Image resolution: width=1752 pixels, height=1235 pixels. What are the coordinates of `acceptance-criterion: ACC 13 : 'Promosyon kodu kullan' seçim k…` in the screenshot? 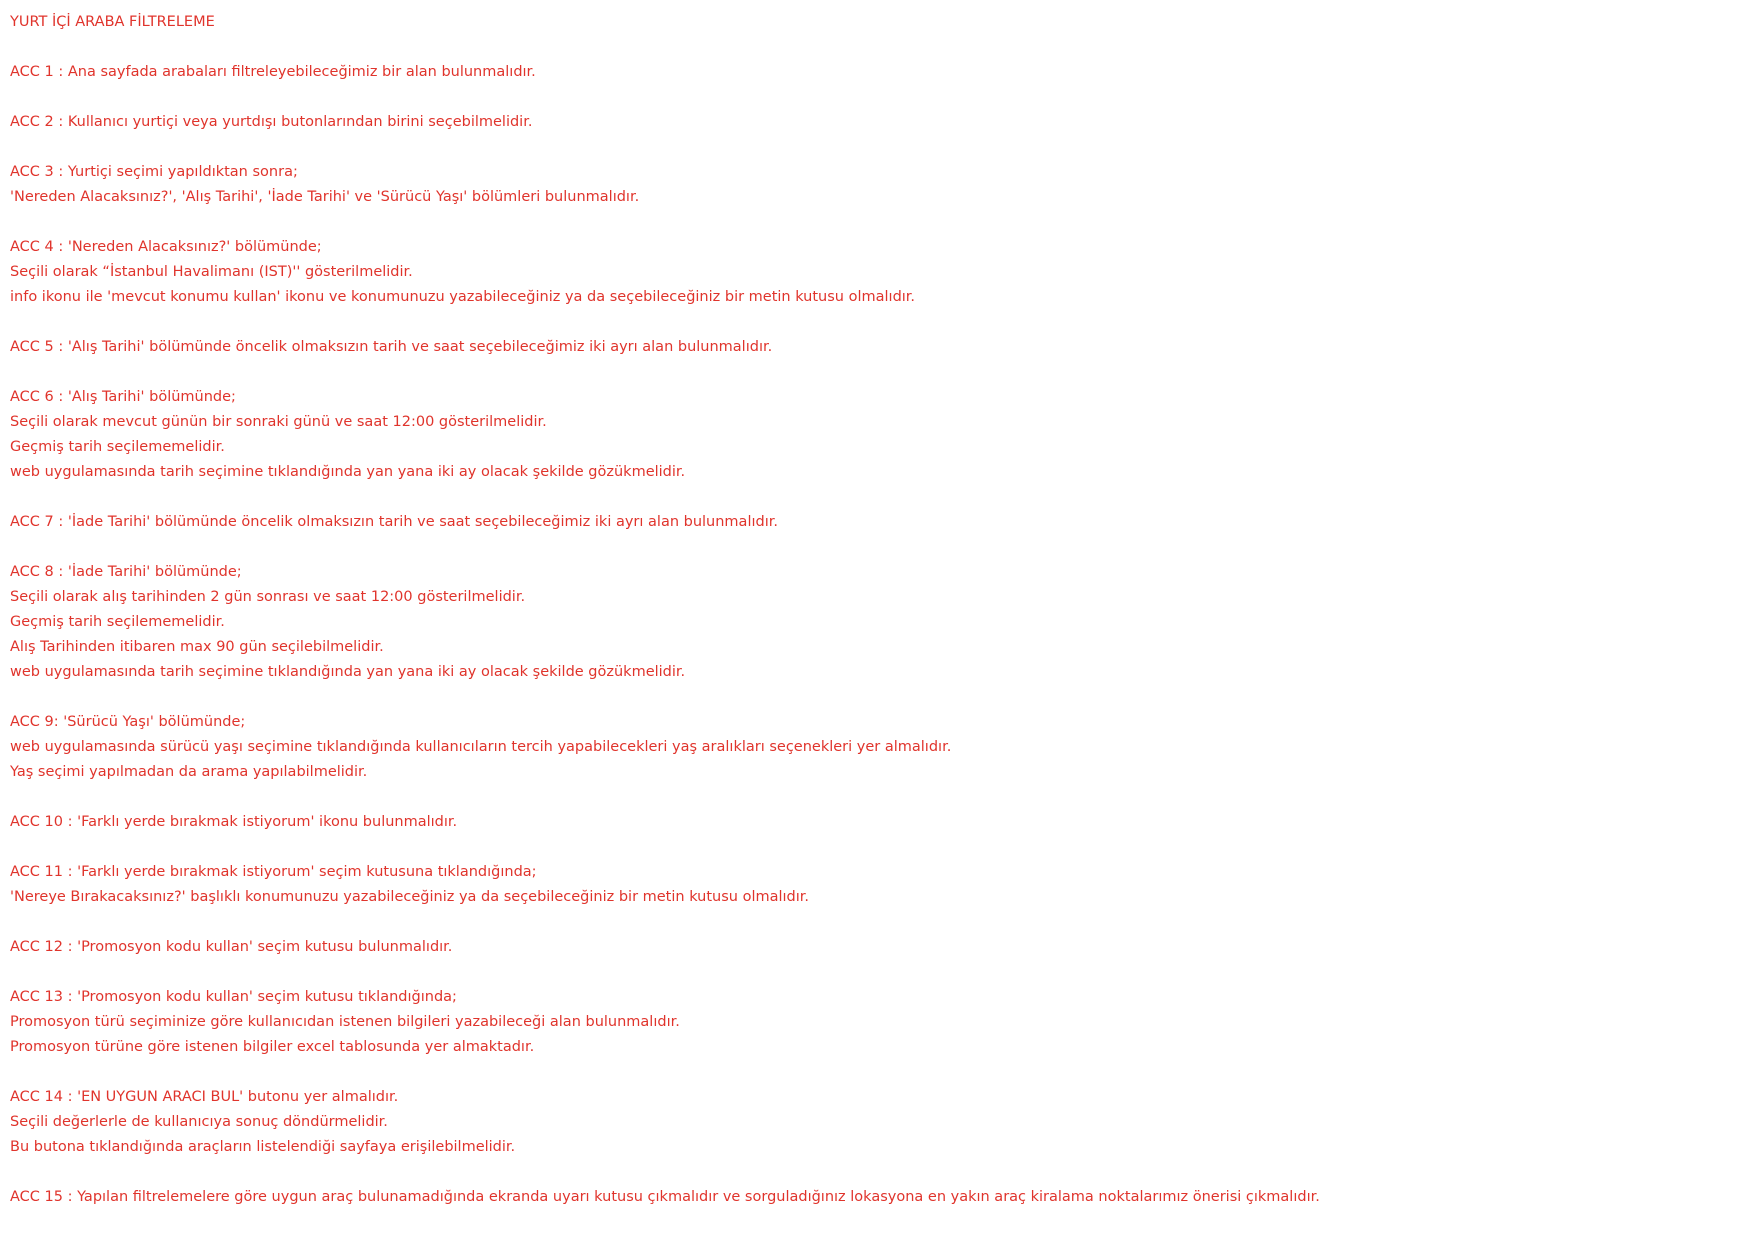 It's located at (878, 1022).